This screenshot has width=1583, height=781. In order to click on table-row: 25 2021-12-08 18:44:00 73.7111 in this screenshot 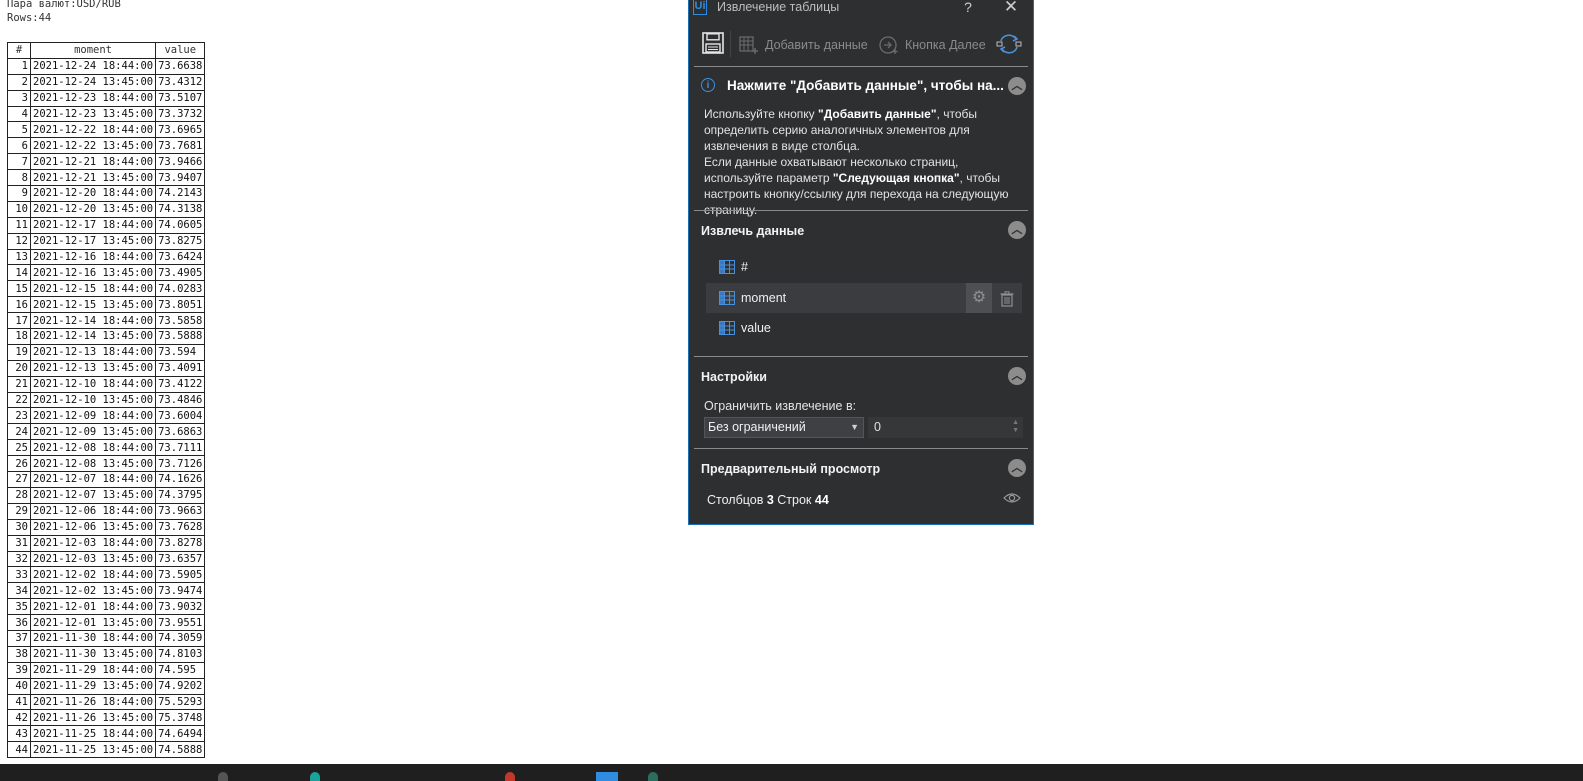, I will do `click(106, 448)`.